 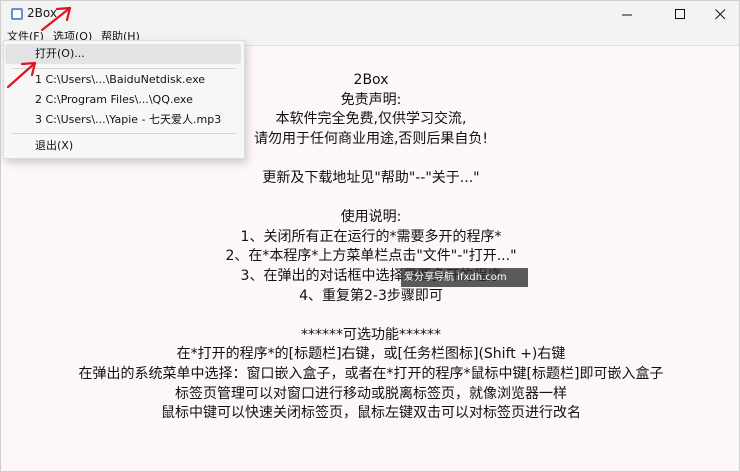 I want to click on content-line: 在*打开的程序*的[标题栏]右键，或[任务栏图标](Shift +)右键, so click(x=371, y=354).